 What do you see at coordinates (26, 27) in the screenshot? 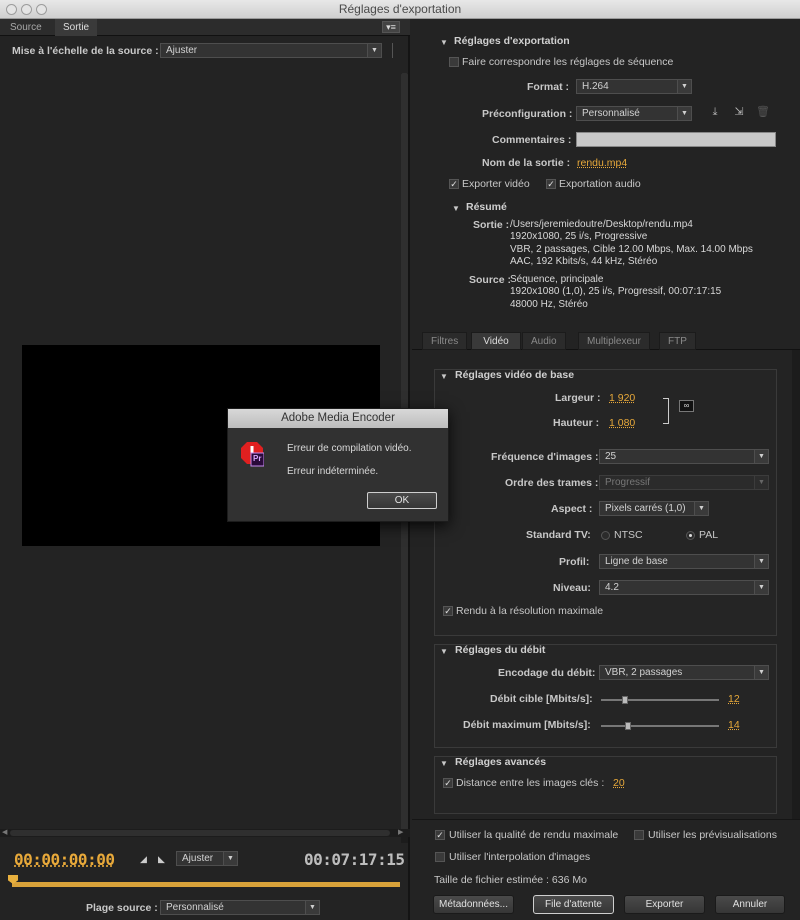
I see `tab-source: Source` at bounding box center [26, 27].